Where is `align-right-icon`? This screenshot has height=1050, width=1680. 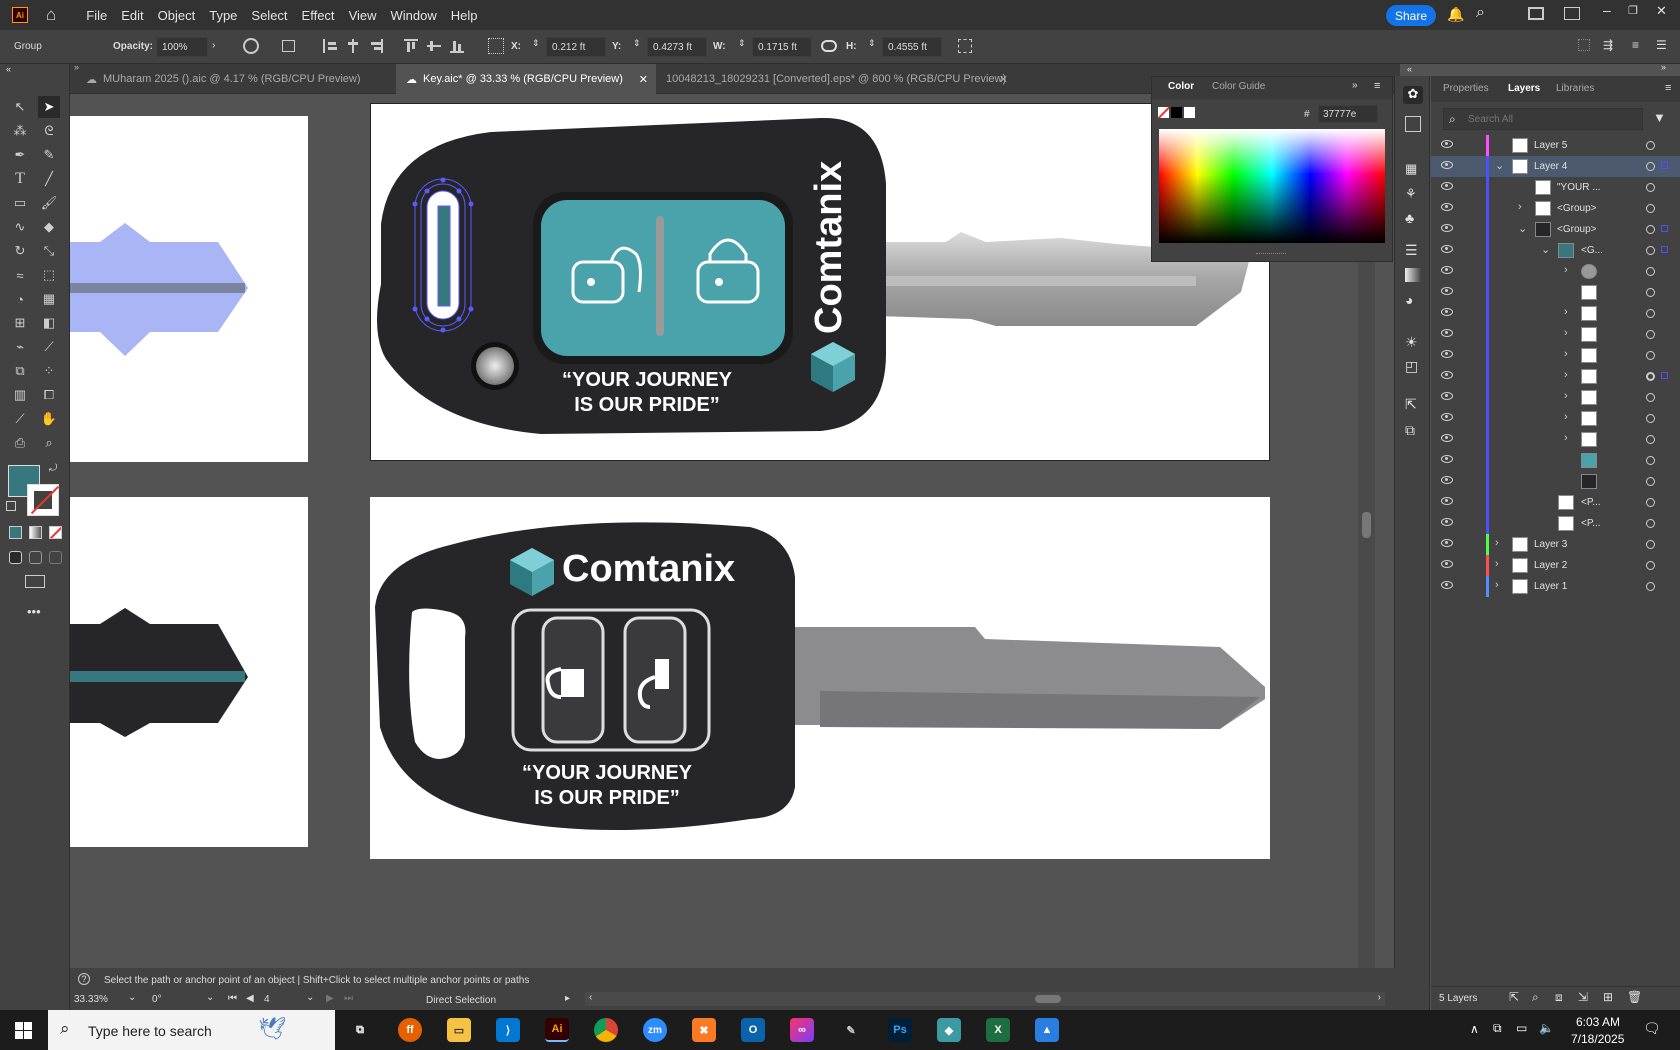
align-right-icon is located at coordinates (376, 46).